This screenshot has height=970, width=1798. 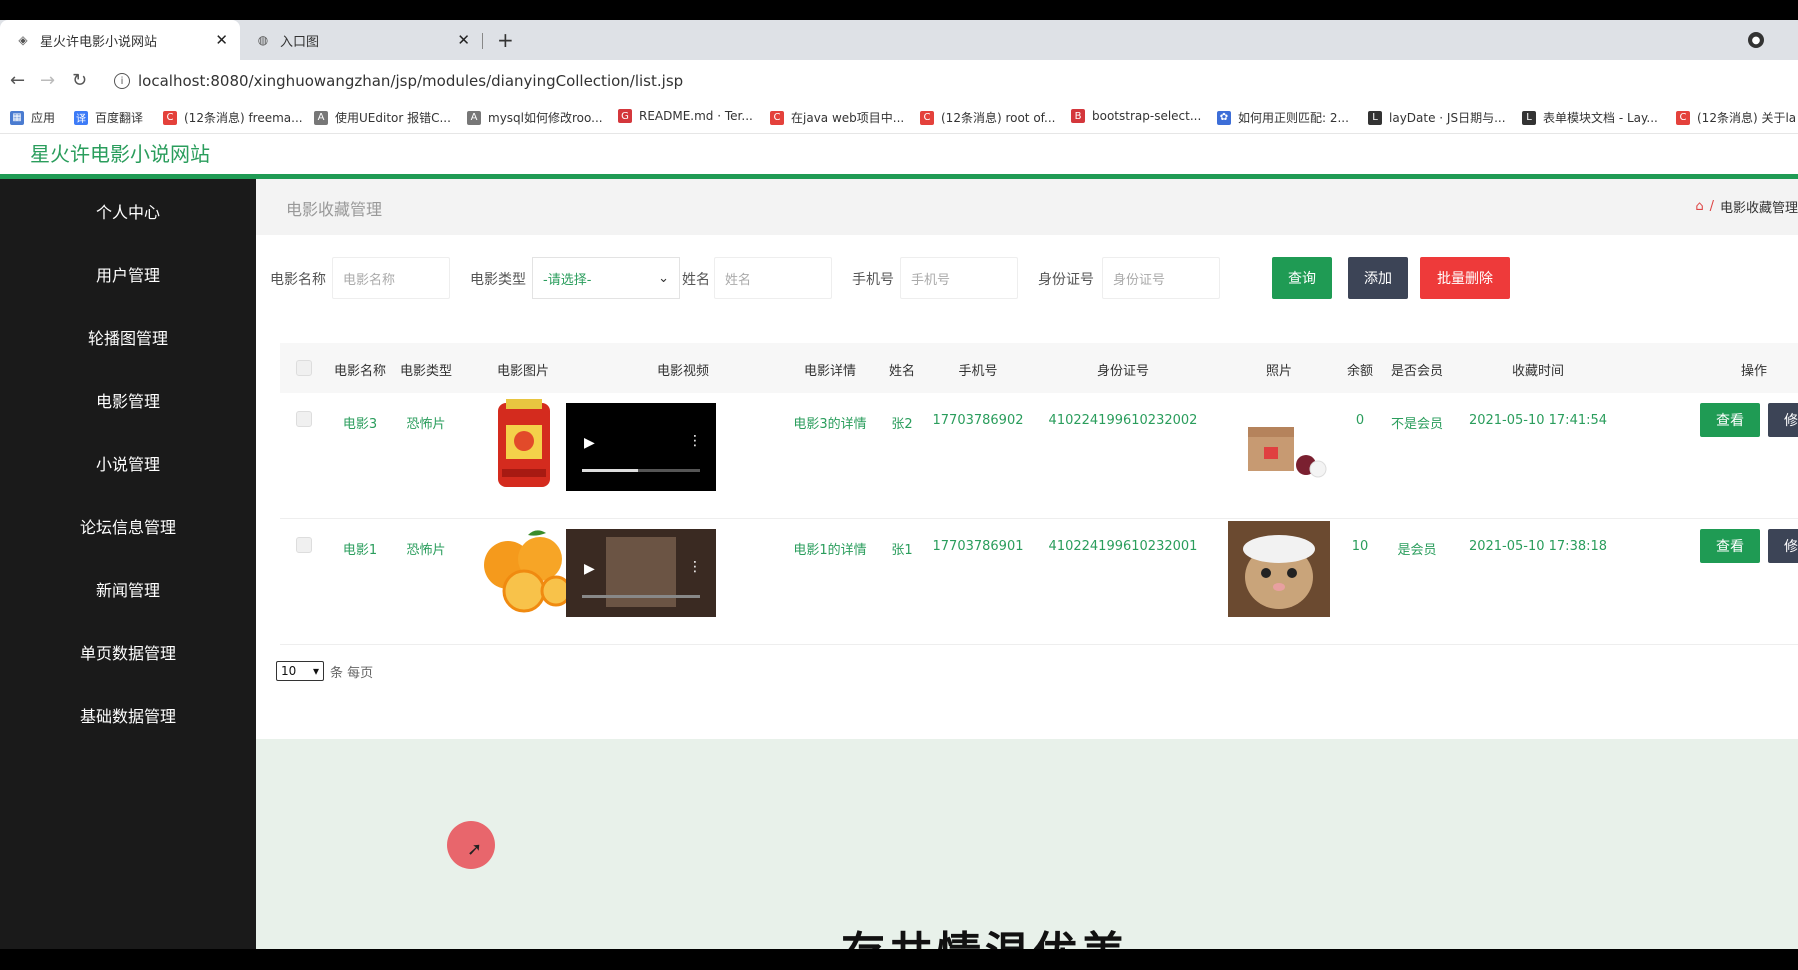 I want to click on filter-label-name: 姓名, so click(x=696, y=280).